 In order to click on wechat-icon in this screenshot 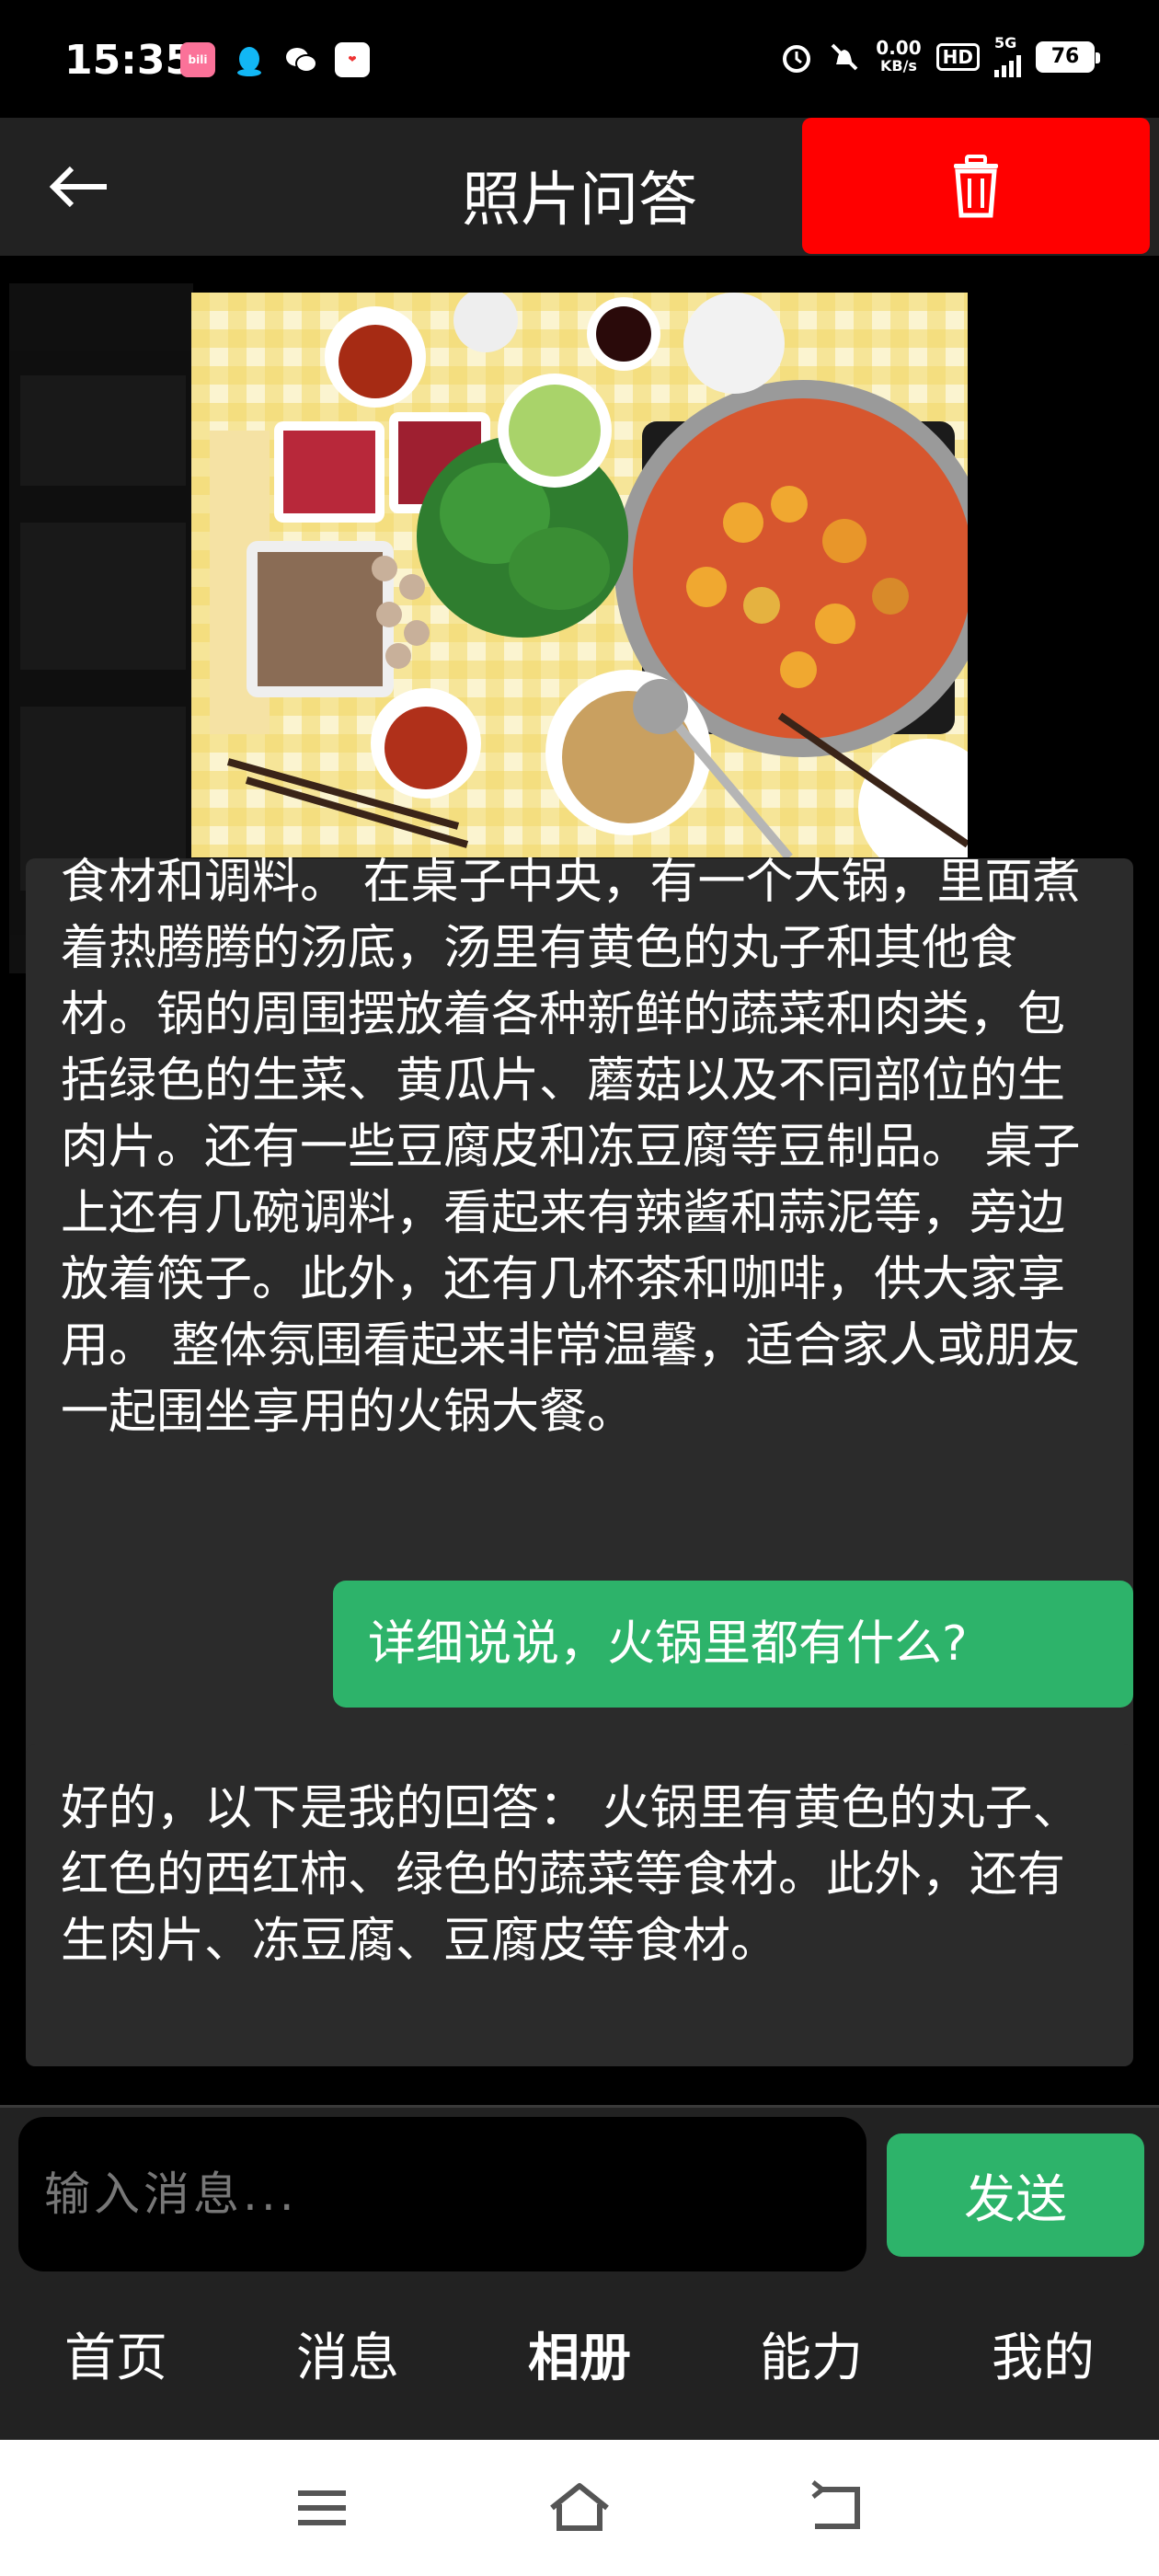, I will do `click(300, 59)`.